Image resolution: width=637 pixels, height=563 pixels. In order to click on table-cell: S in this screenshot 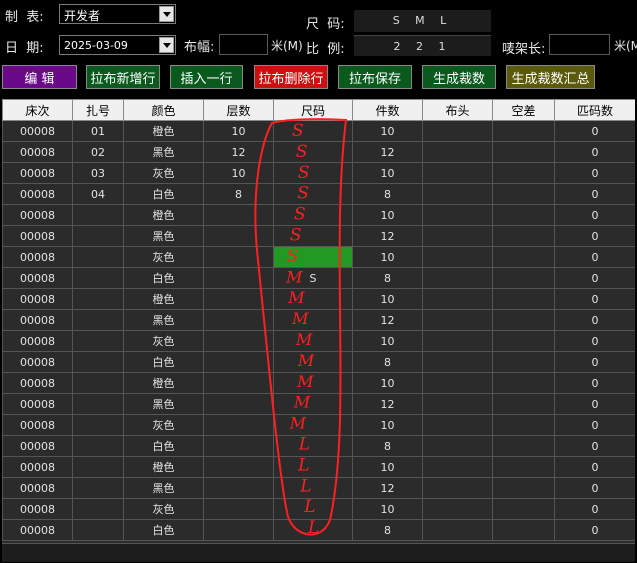, I will do `click(313, 278)`.